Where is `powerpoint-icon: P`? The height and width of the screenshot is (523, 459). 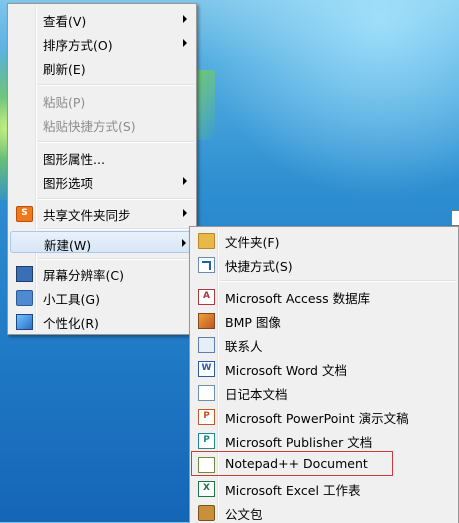 powerpoint-icon: P is located at coordinates (206, 417).